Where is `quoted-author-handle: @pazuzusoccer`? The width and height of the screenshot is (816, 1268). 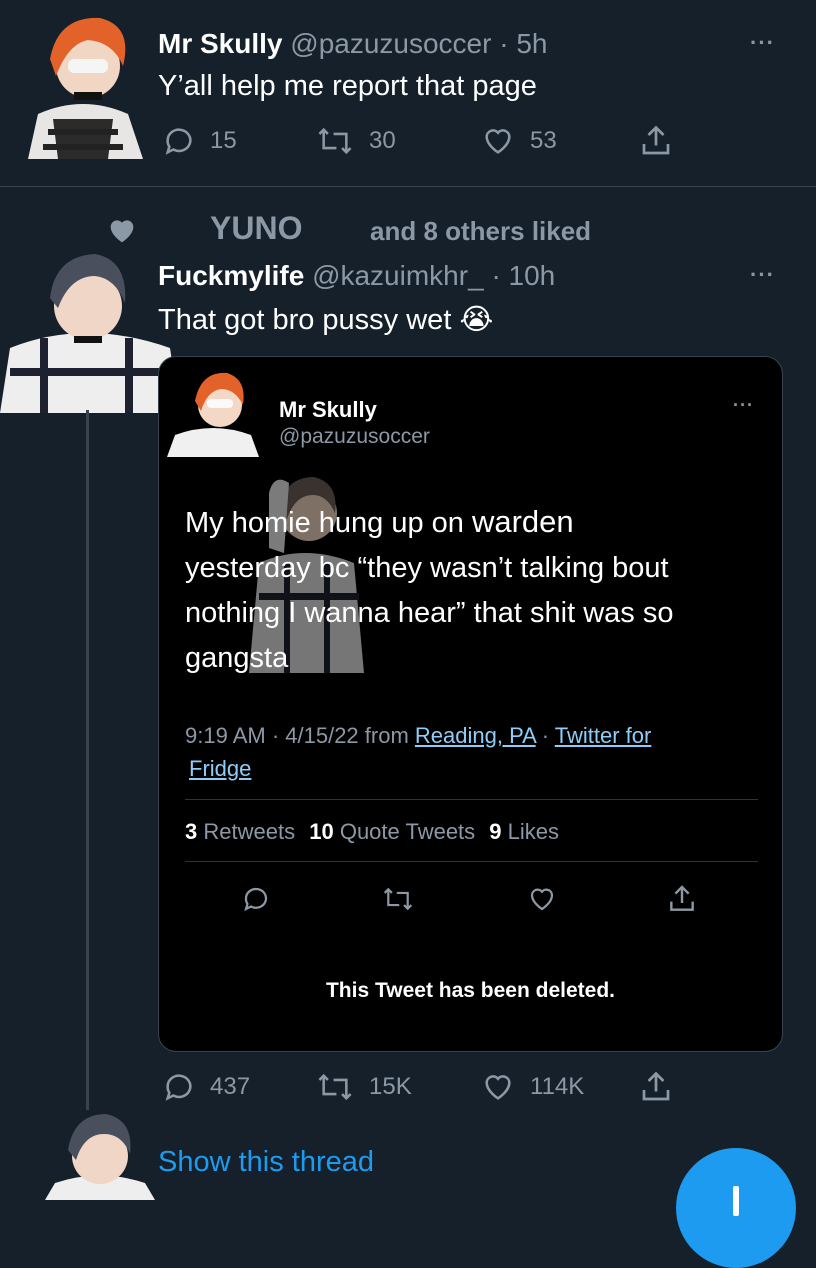
quoted-author-handle: @pazuzusoccer is located at coordinates (354, 437).